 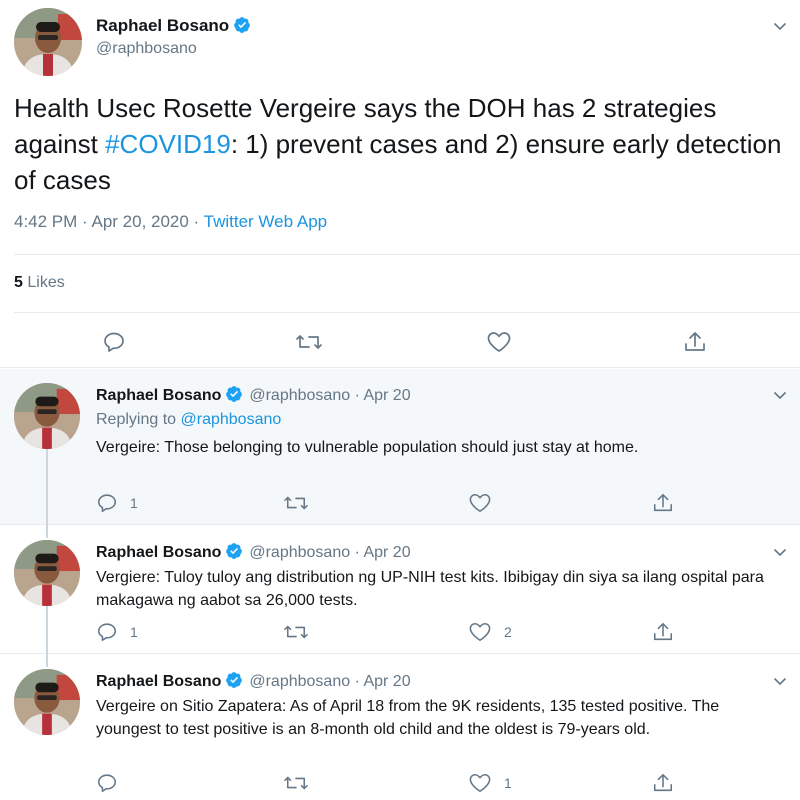 What do you see at coordinates (231, 419) in the screenshot?
I see `replying-handle-link: @raphbosano` at bounding box center [231, 419].